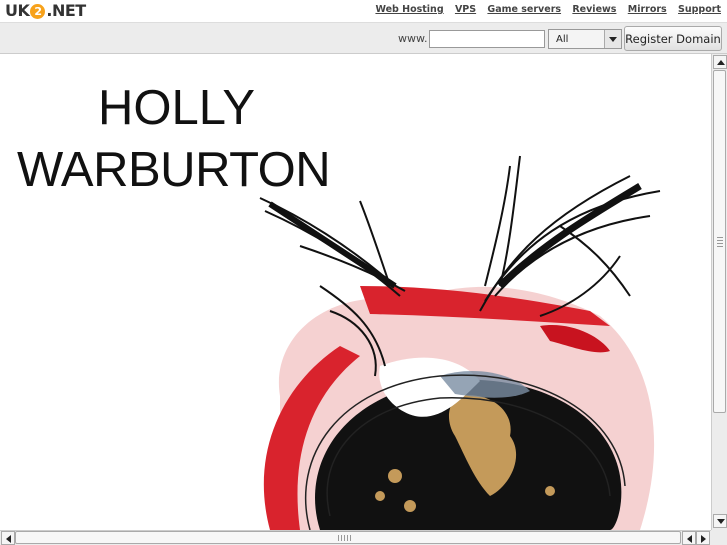 Image resolution: width=727 pixels, height=545 pixels. What do you see at coordinates (66, 10) in the screenshot?
I see `logo-text-net: .NET` at bounding box center [66, 10].